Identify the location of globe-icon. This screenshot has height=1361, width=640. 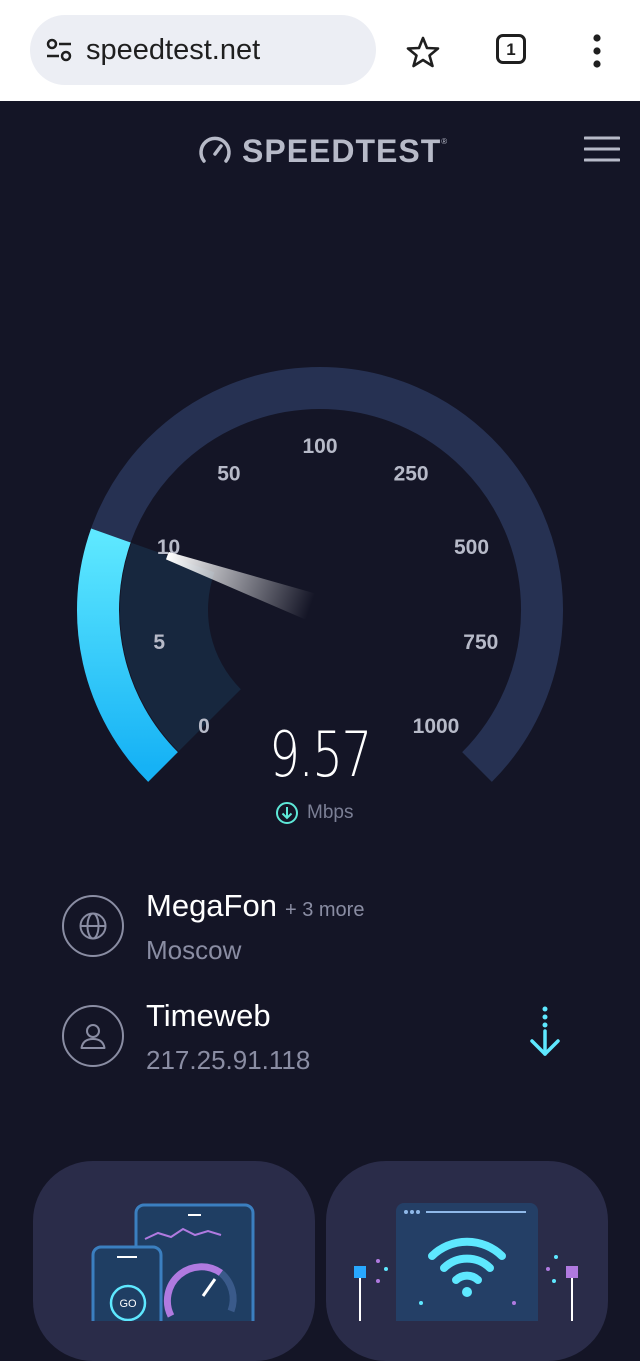
(93, 926).